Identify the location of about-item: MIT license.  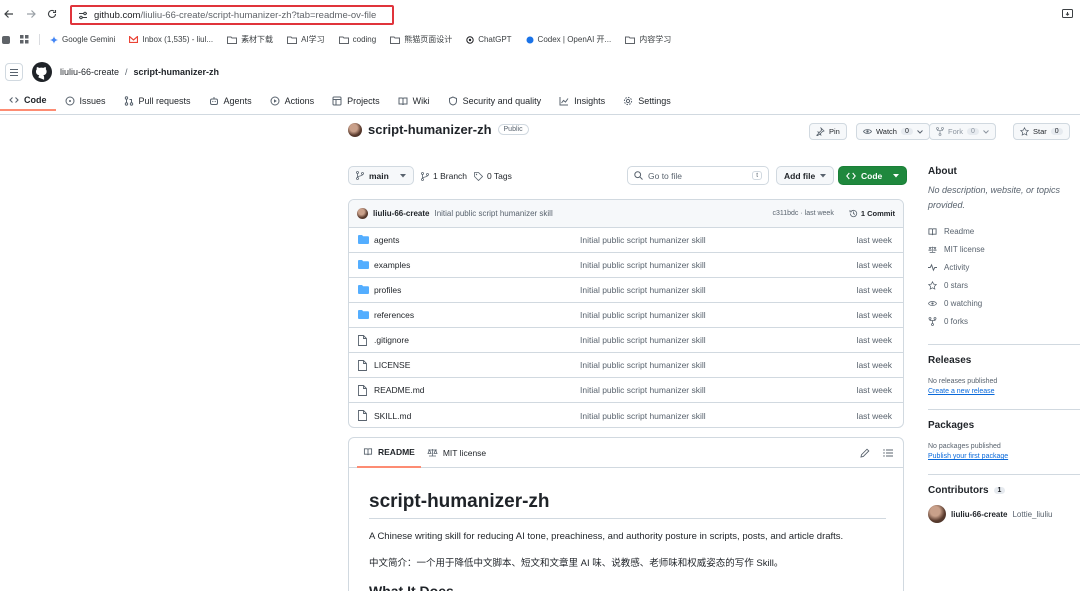
(1004, 249).